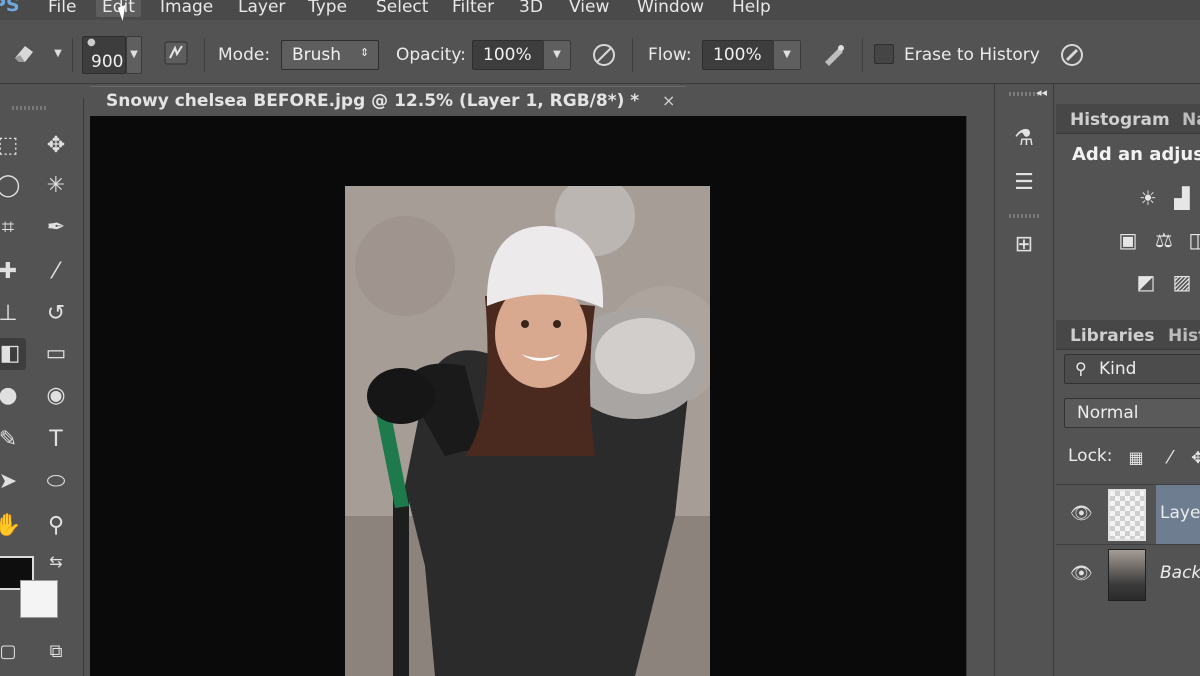  Describe the element at coordinates (1192, 458) in the screenshot. I see `lock-position-icon: ✥` at that location.